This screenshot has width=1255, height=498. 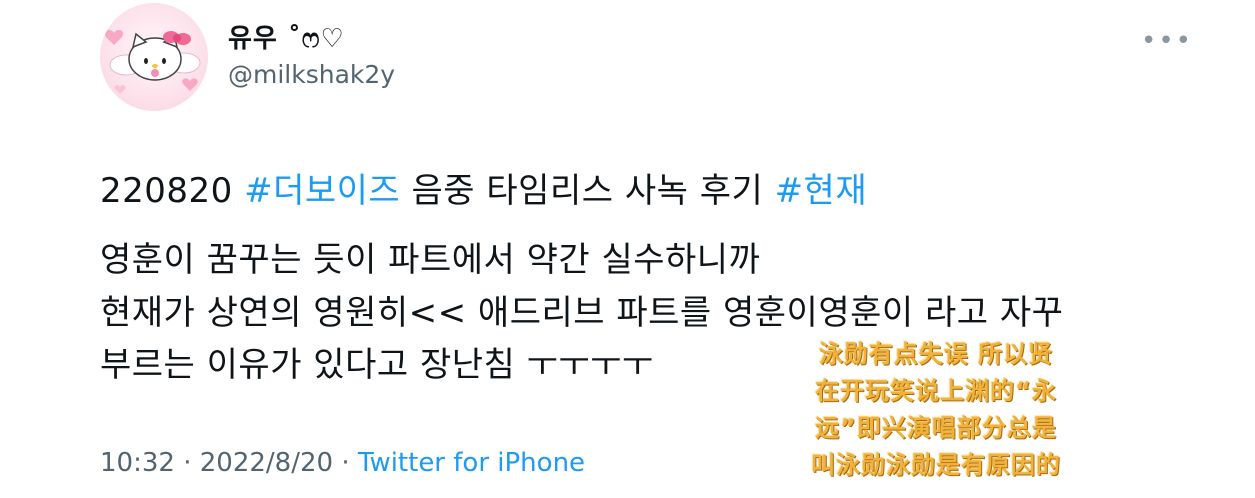 What do you see at coordinates (152, 62) in the screenshot?
I see `hello-kitty-avatar-icon` at bounding box center [152, 62].